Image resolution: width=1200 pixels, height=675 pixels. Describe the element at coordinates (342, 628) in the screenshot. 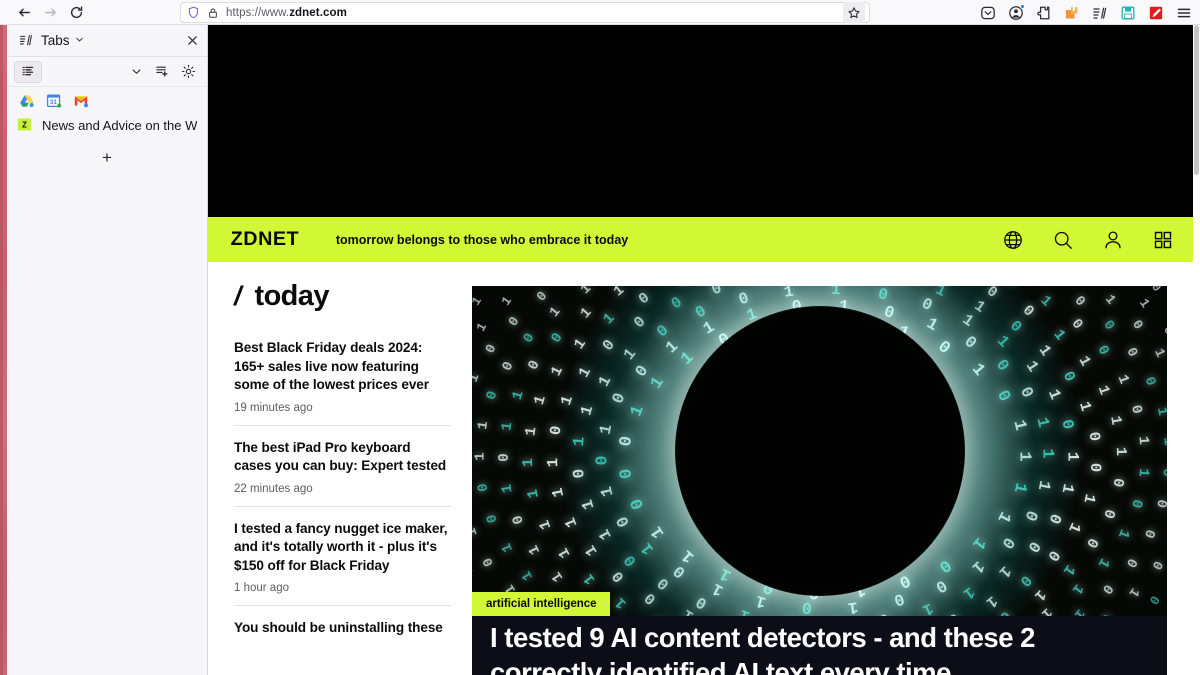

I see `article-title: You should be uninstalling these` at that location.